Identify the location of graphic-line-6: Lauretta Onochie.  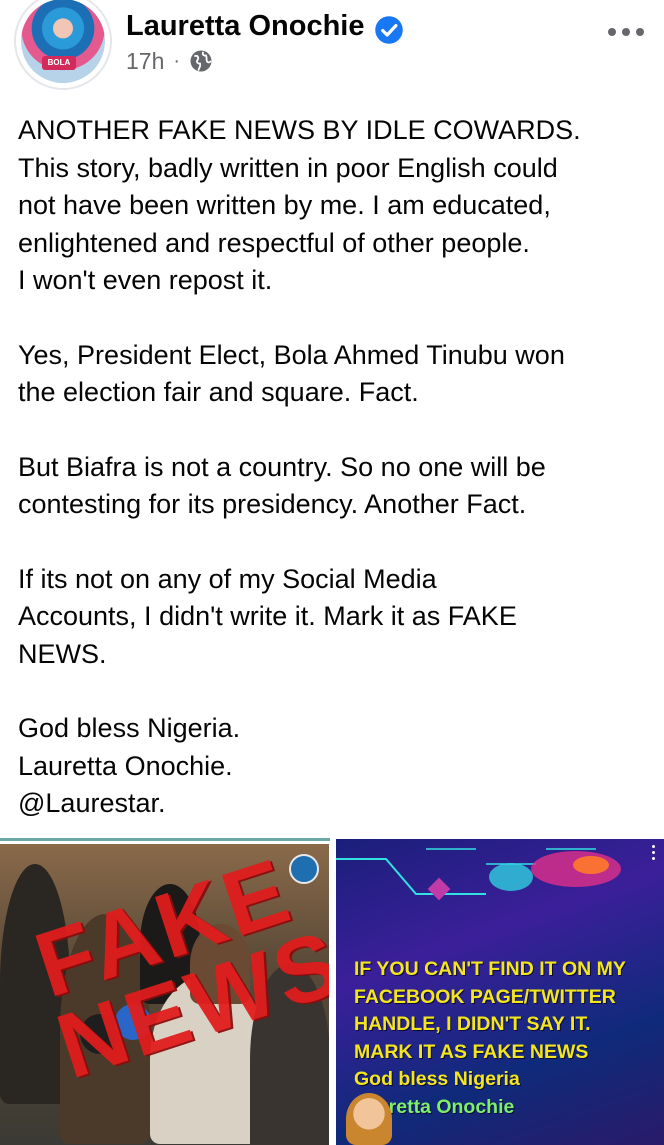
(434, 1106).